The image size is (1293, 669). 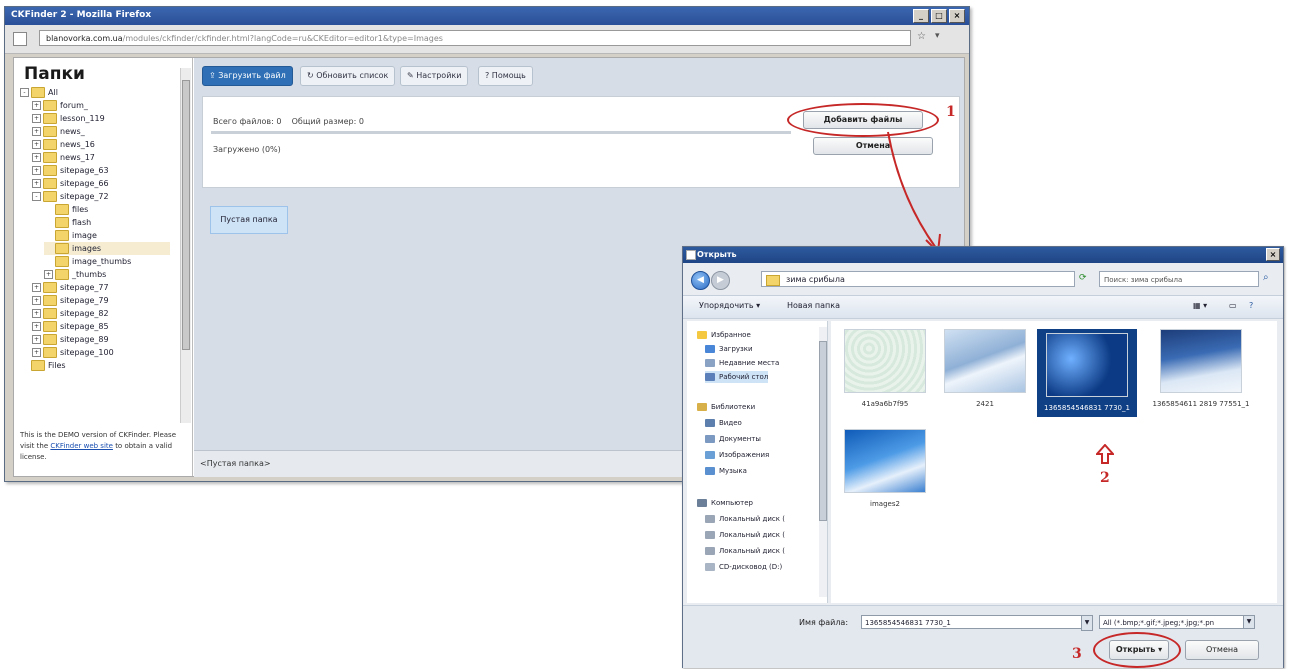 What do you see at coordinates (813, 305) in the screenshot?
I see `new-folder-button: Новая папка` at bounding box center [813, 305].